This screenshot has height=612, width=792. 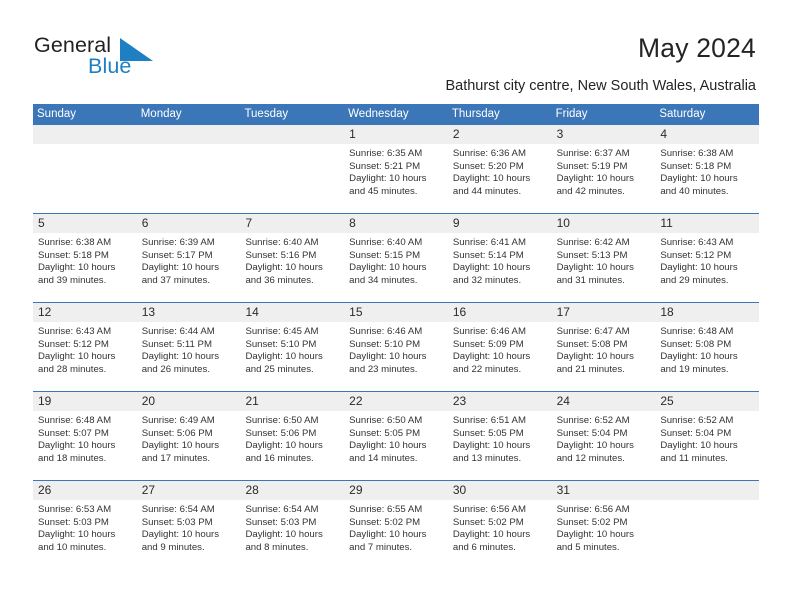 What do you see at coordinates (592, 255) in the screenshot?
I see `sunset-text: Sunset: 5:13 PM` at bounding box center [592, 255].